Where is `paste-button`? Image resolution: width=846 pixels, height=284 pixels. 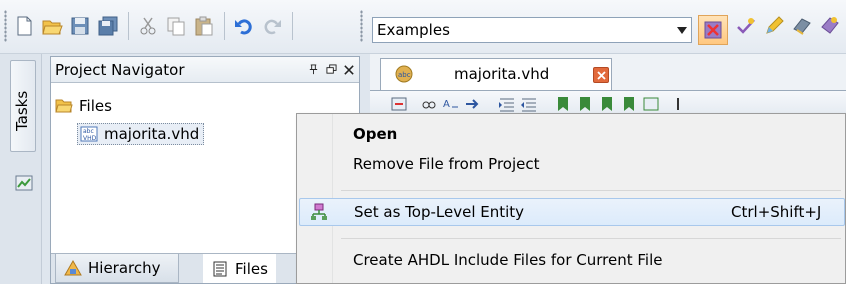
paste-button is located at coordinates (204, 26).